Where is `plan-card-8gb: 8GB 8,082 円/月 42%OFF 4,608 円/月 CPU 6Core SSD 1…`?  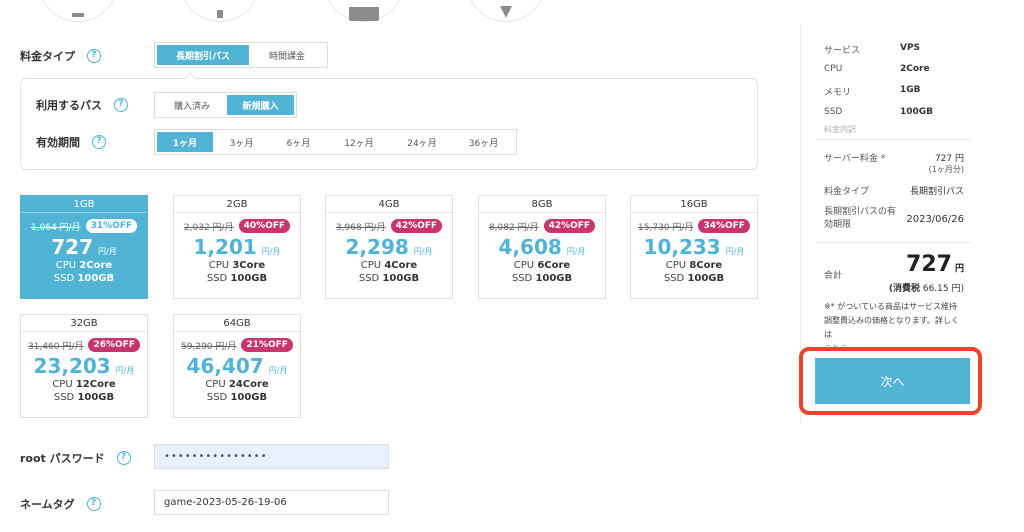 plan-card-8gb: 8GB 8,082 円/月 42%OFF 4,608 円/月 CPU 6Core SSD 1… is located at coordinates (542, 247).